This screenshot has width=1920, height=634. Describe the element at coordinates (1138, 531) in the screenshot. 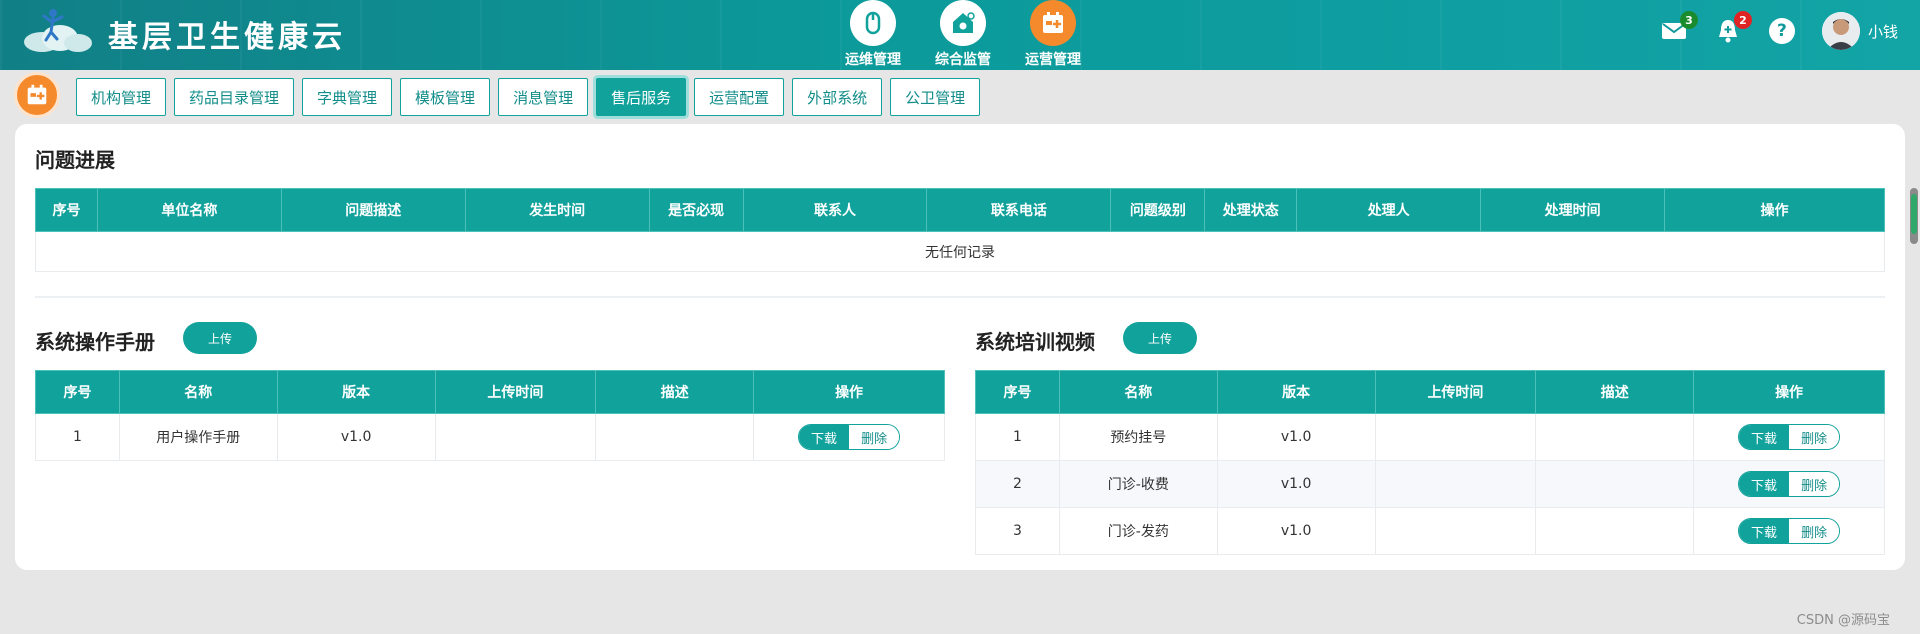

I see `cell-name: 门诊-发药` at that location.